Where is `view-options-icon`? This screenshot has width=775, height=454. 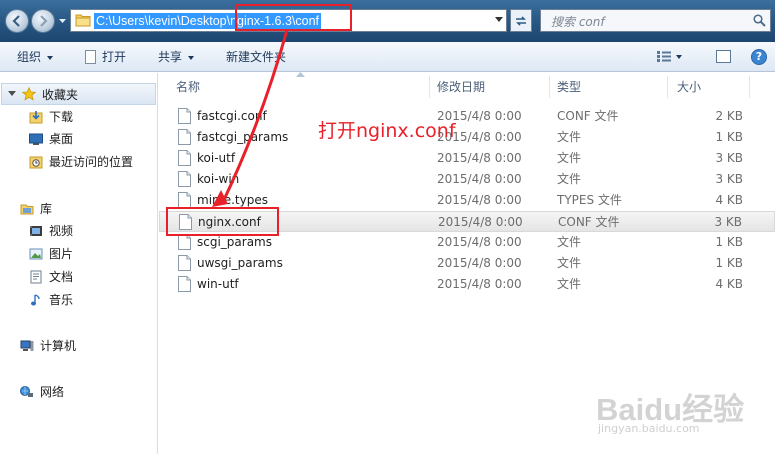
view-options-icon is located at coordinates (664, 56).